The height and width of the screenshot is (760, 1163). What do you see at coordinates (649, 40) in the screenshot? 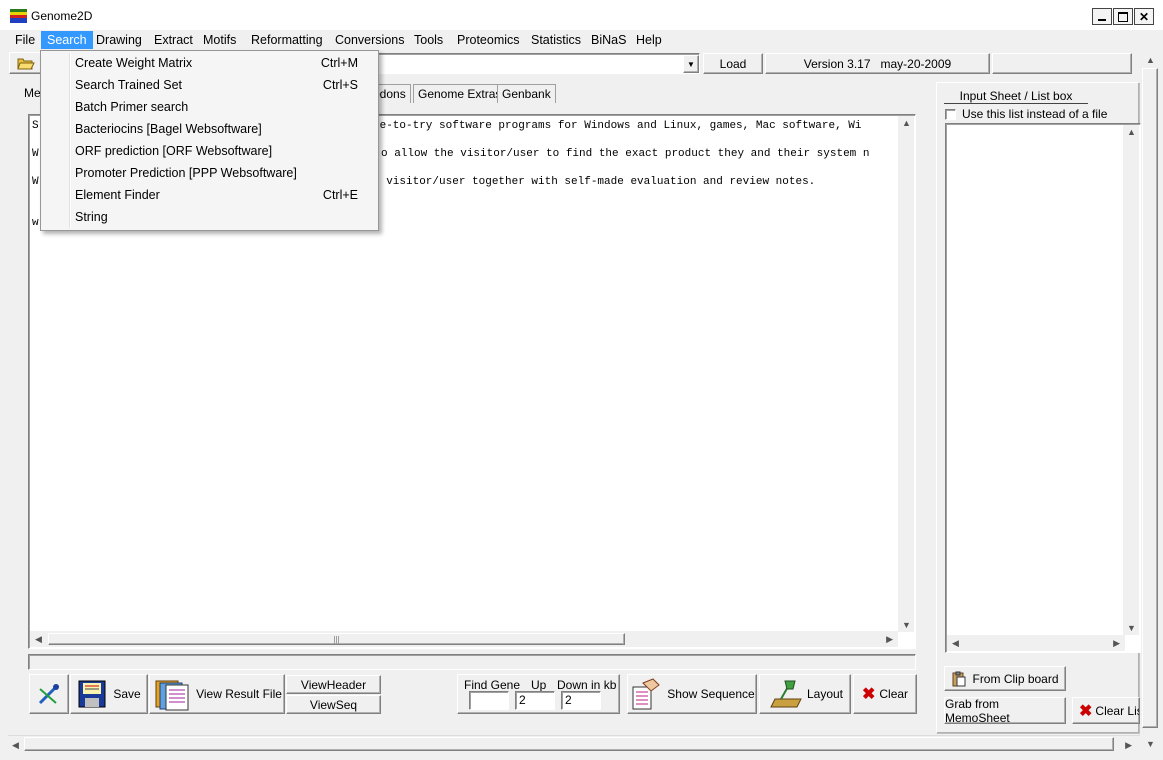
I see `menu-help: Help` at bounding box center [649, 40].